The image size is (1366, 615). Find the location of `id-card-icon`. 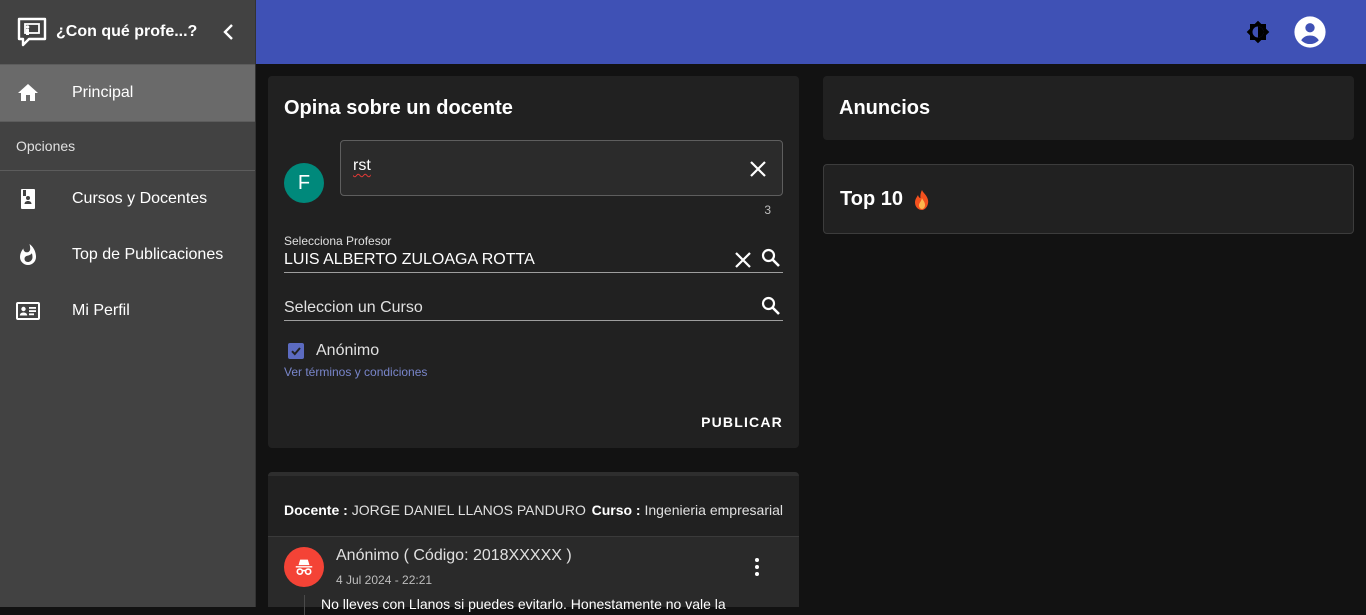

id-card-icon is located at coordinates (28, 311).